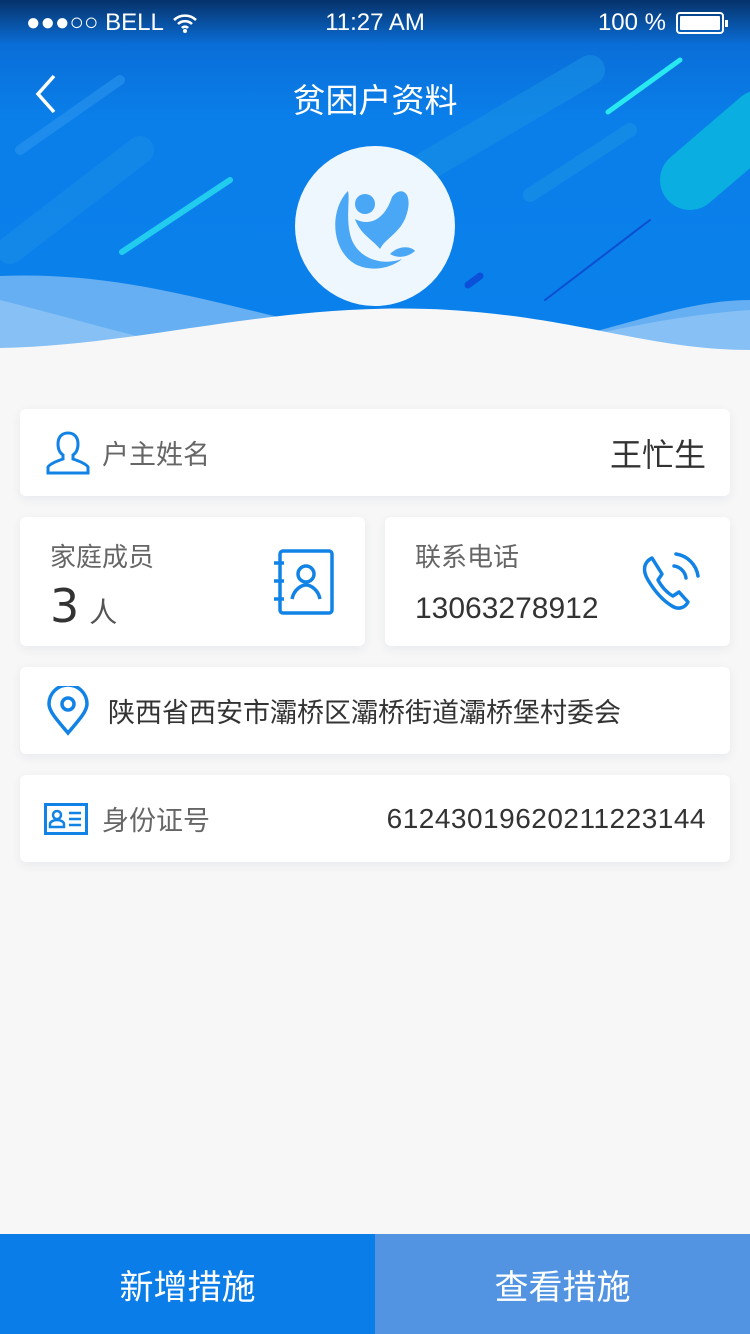  Describe the element at coordinates (562, 1284) in the screenshot. I see `view-measures-button: 查看措施` at that location.